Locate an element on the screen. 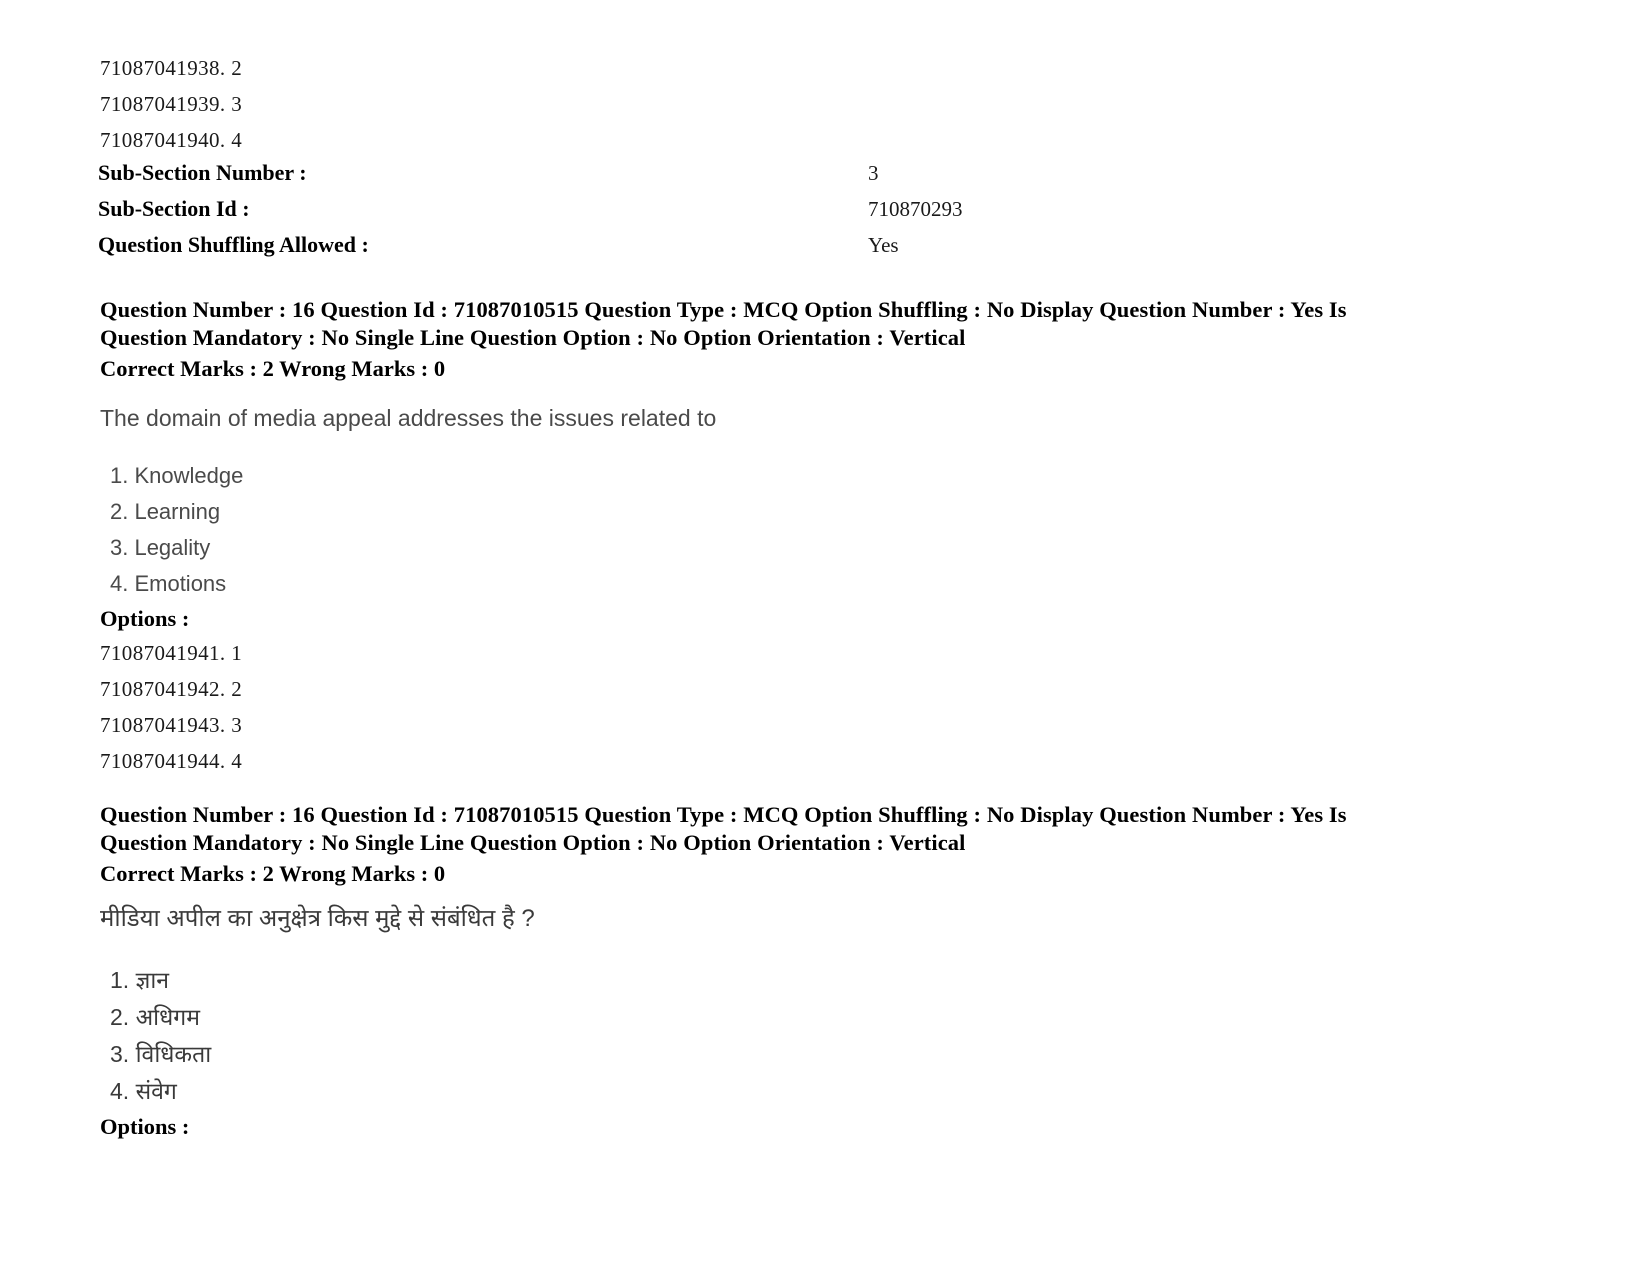 The image size is (1650, 1275). answer-choice: 3. विधिकता is located at coordinates (815, 1054).